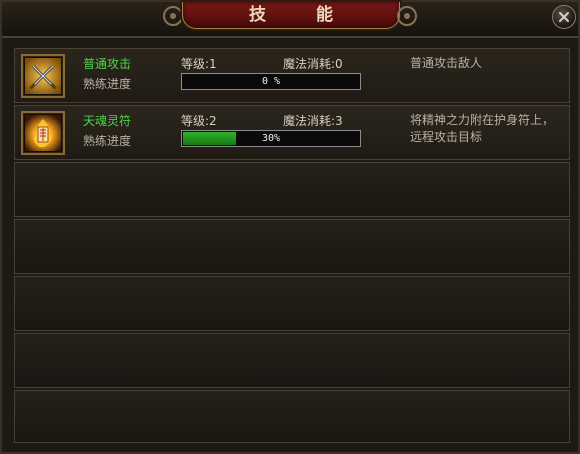  I want to click on skill-mana-cost: 魔法消耗:3, so click(313, 121).